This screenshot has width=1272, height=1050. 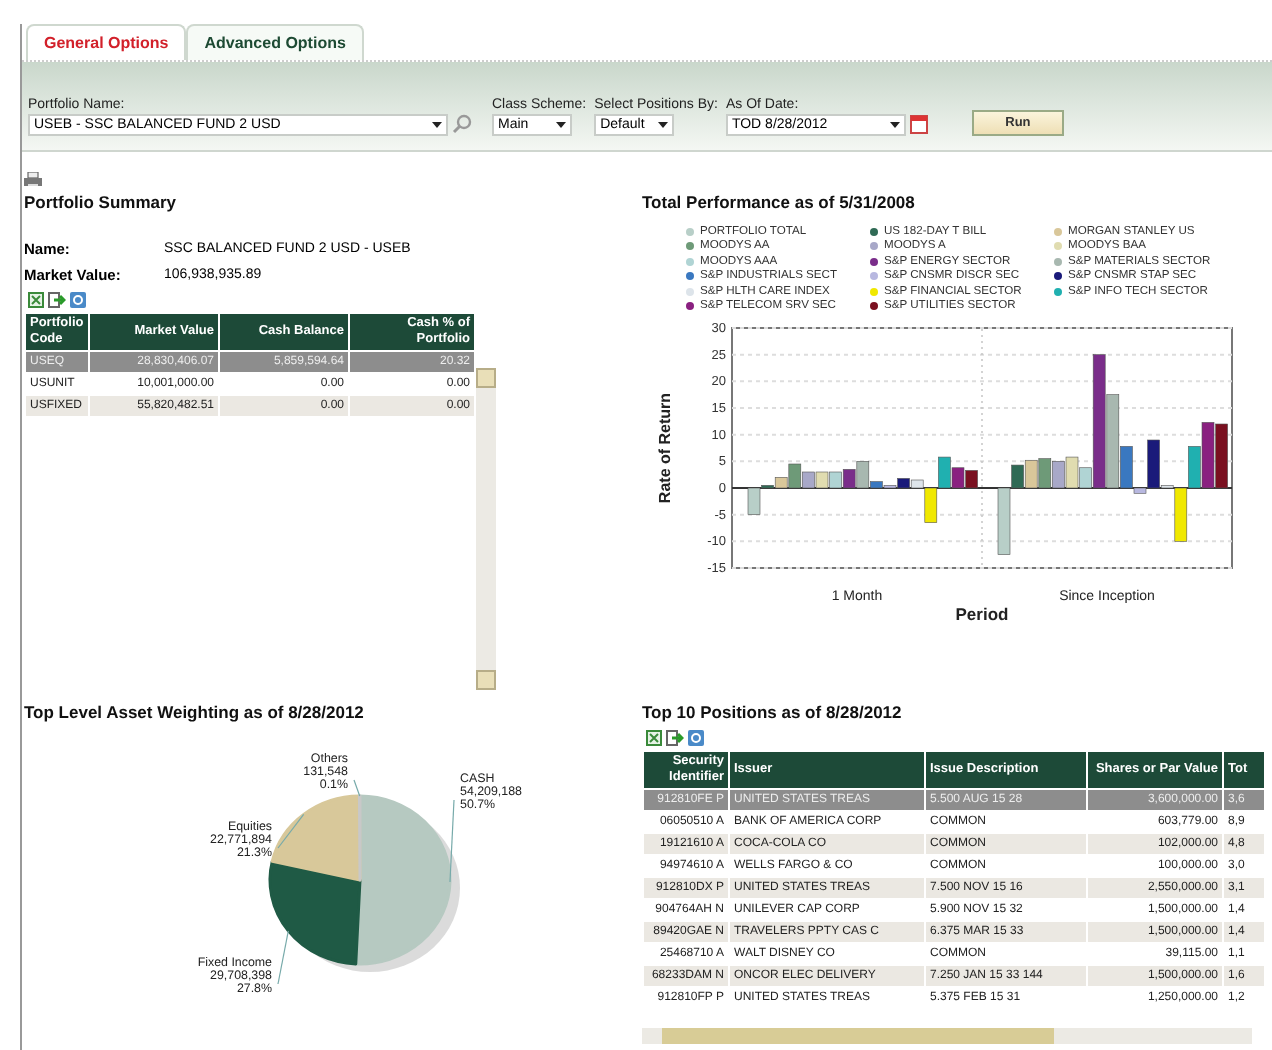 I want to click on scrollbar, so click(x=947, y=1036).